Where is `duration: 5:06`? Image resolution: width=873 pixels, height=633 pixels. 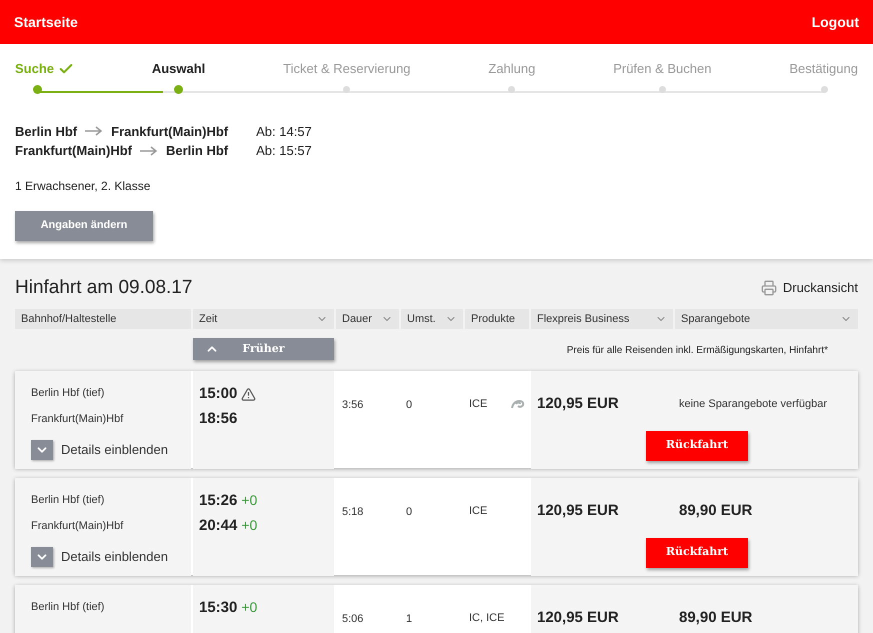
duration: 5:06 is located at coordinates (353, 619).